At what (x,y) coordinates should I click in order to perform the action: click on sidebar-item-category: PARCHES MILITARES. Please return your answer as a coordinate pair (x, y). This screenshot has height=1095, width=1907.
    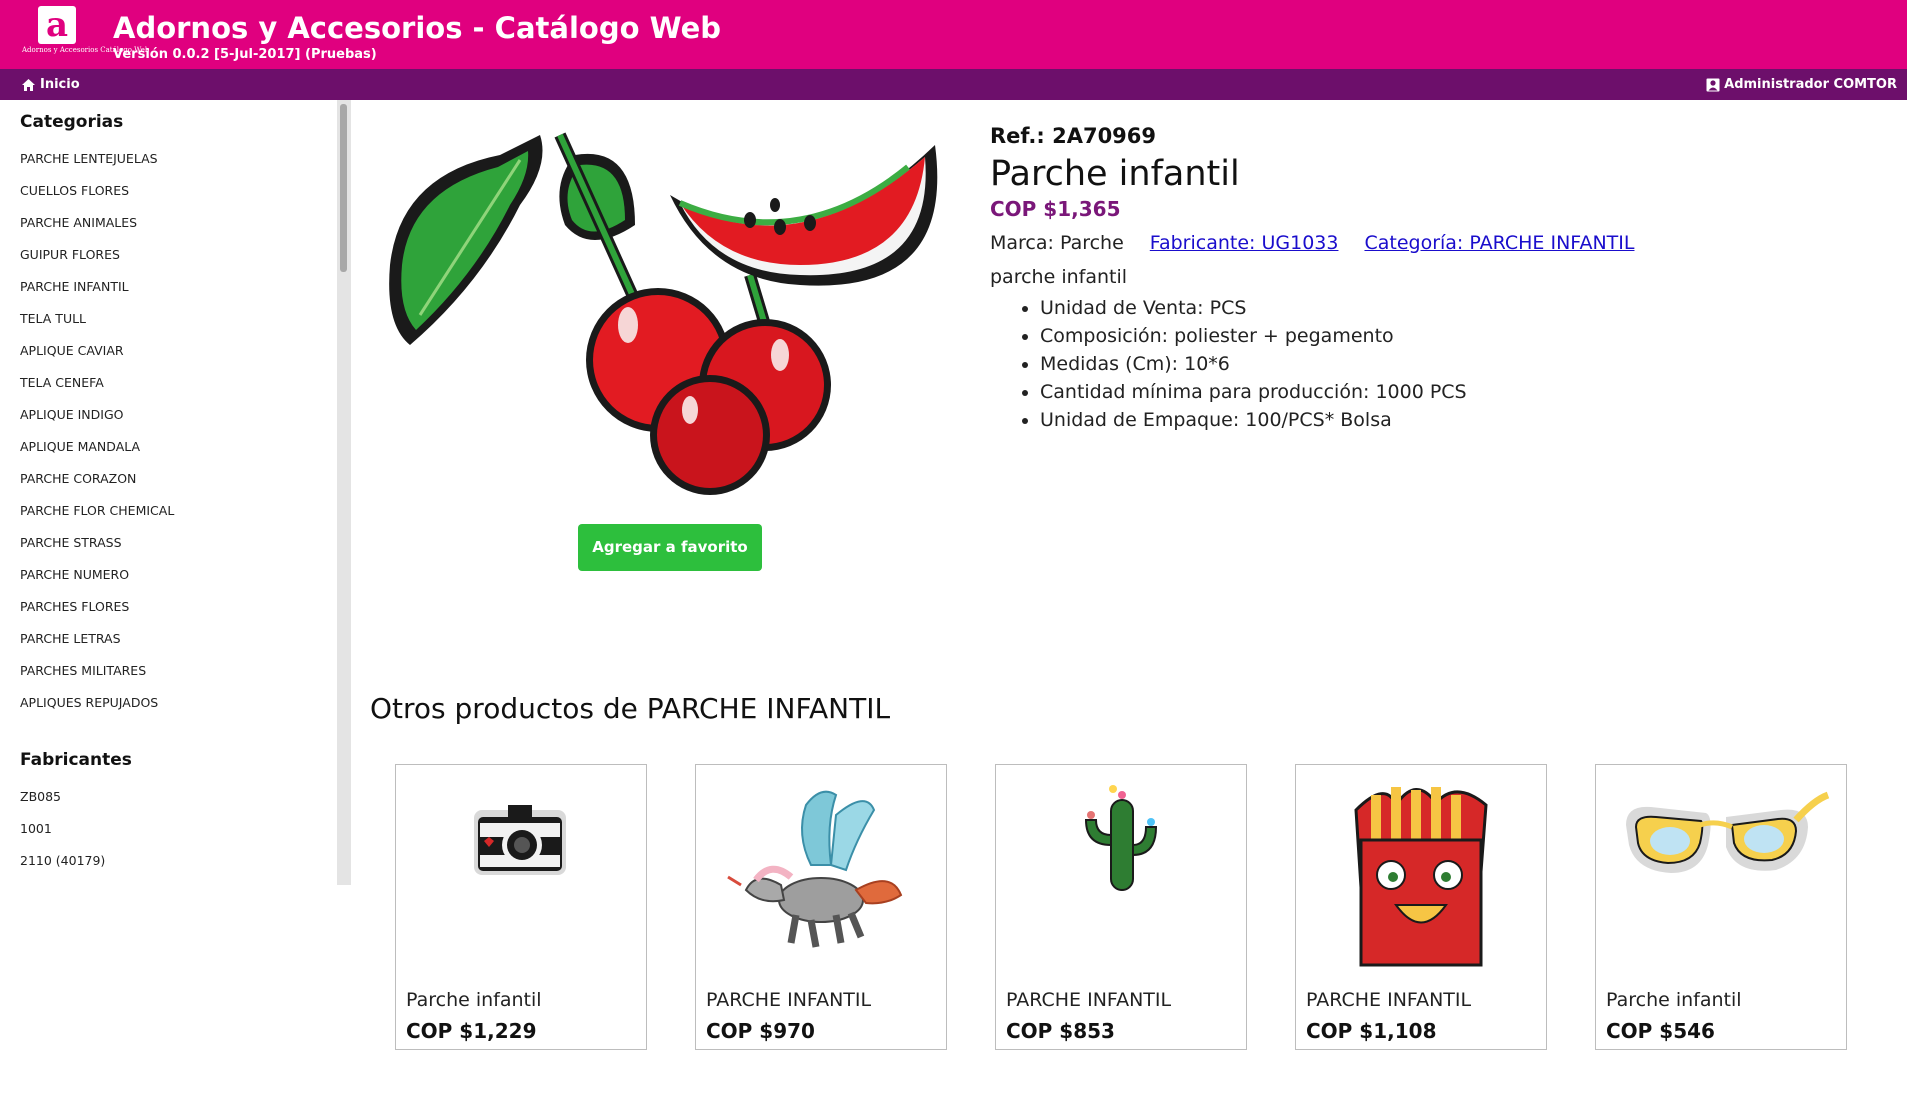
    Looking at the image, I should click on (97, 671).